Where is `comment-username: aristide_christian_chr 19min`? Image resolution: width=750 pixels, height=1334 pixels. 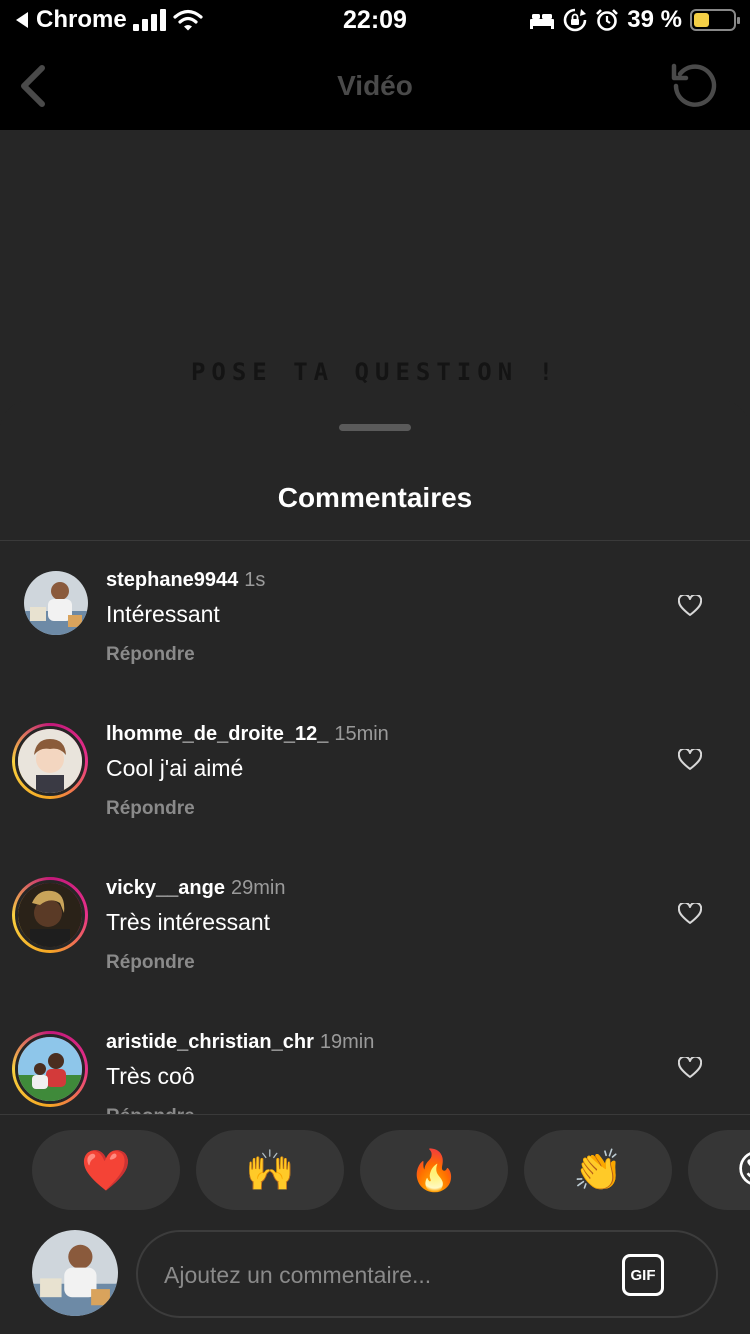 comment-username: aristide_christian_chr 19min is located at coordinates (240, 1042).